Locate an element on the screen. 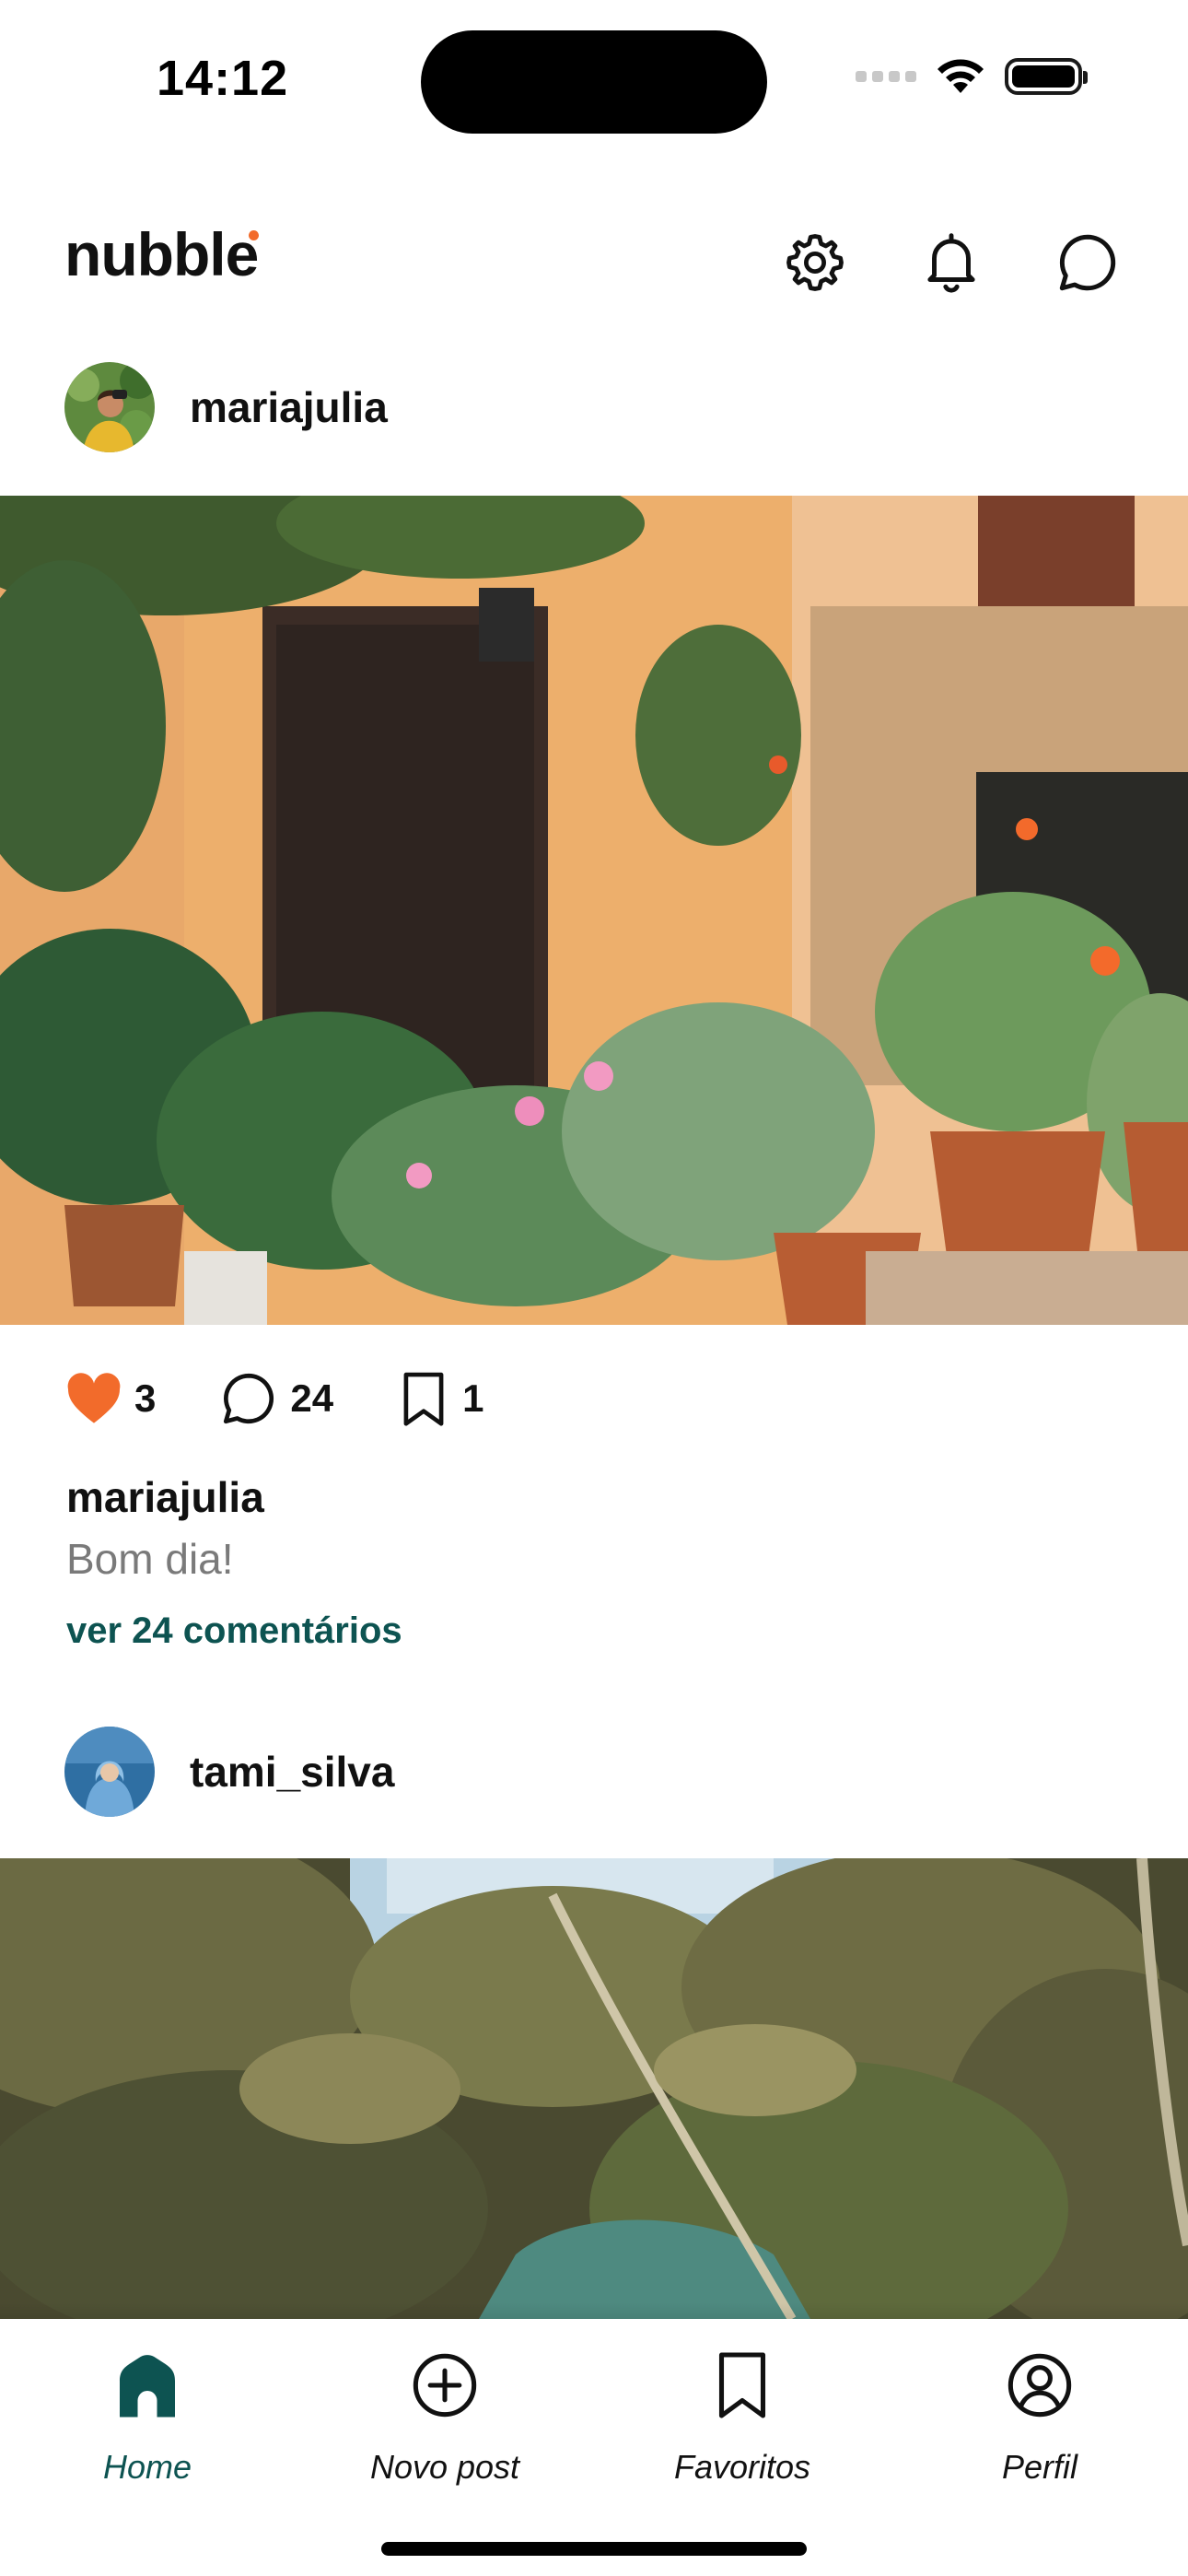 The image size is (1188, 2576). comment-icon is located at coordinates (249, 1398).